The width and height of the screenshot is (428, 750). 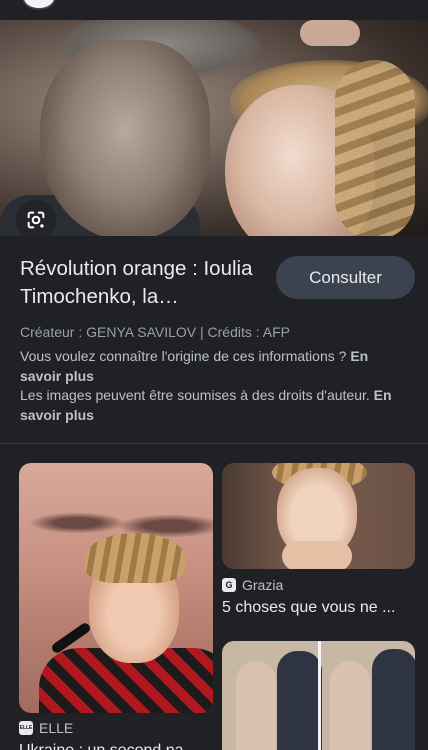 I want to click on grazia-logo-icon: G, so click(x=229, y=585).